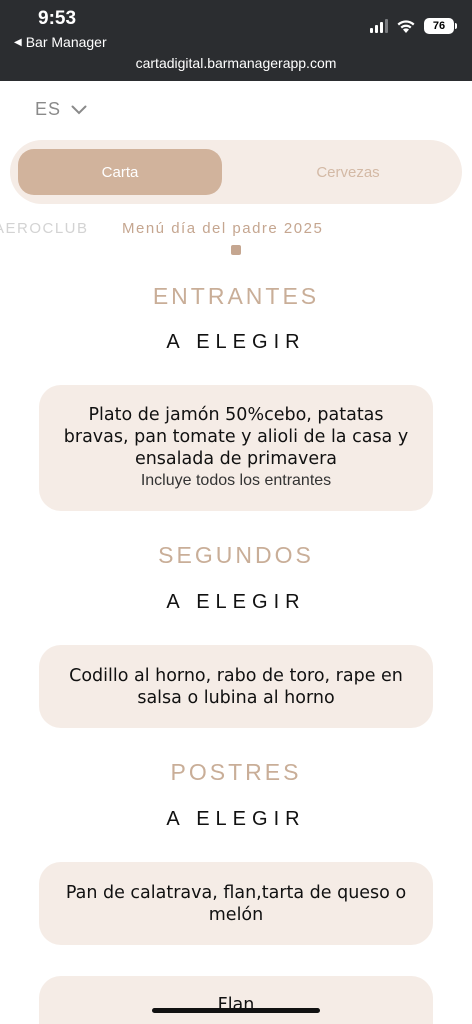 The width and height of the screenshot is (472, 1024). Describe the element at coordinates (236, 772) in the screenshot. I see `section-title-postres: POSTRES` at that location.